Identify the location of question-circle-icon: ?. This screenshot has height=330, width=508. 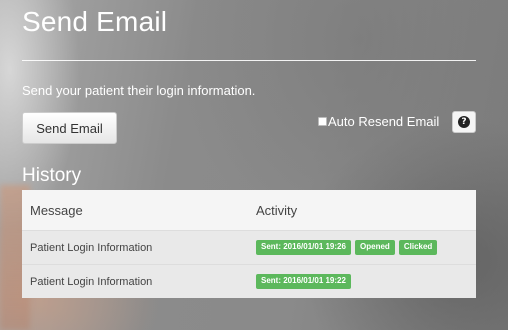
(464, 122).